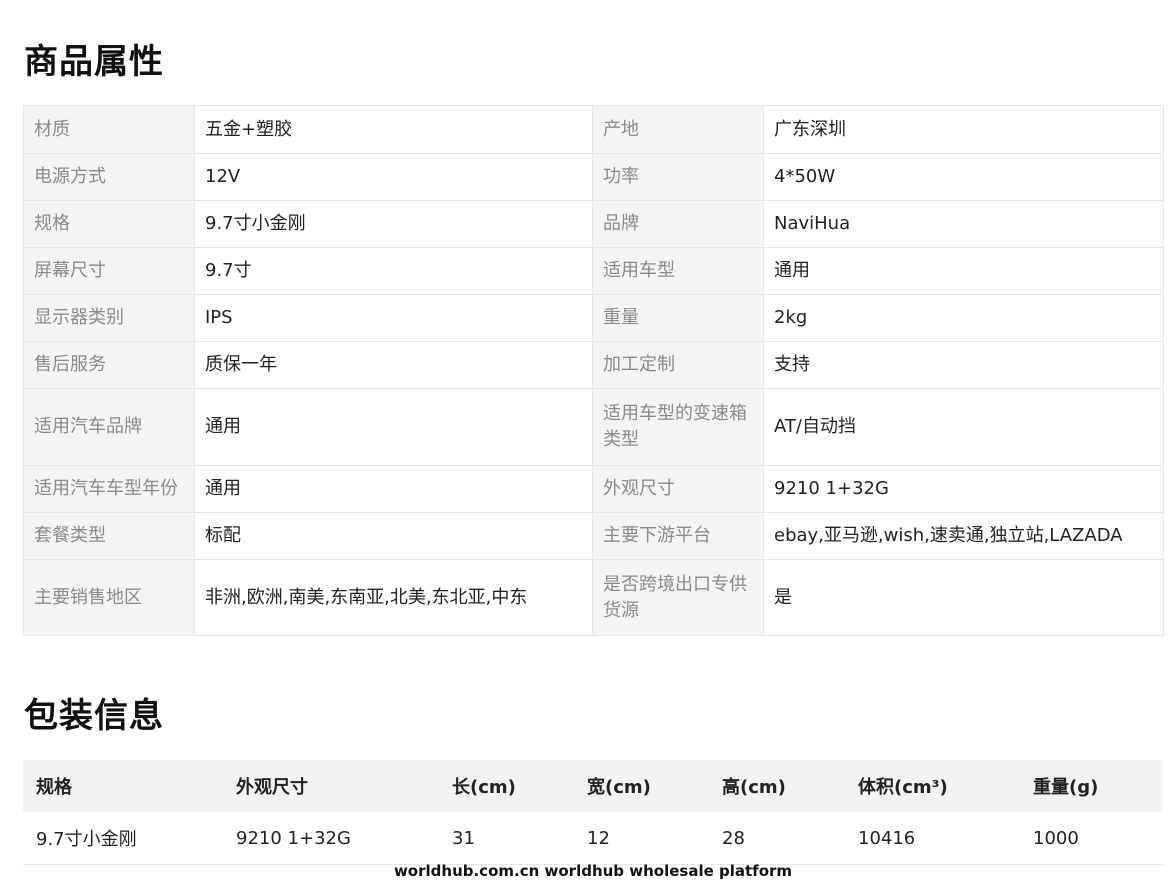 The height and width of the screenshot is (882, 1176). I want to click on product-attributes-title: 商品属性, so click(94, 62).